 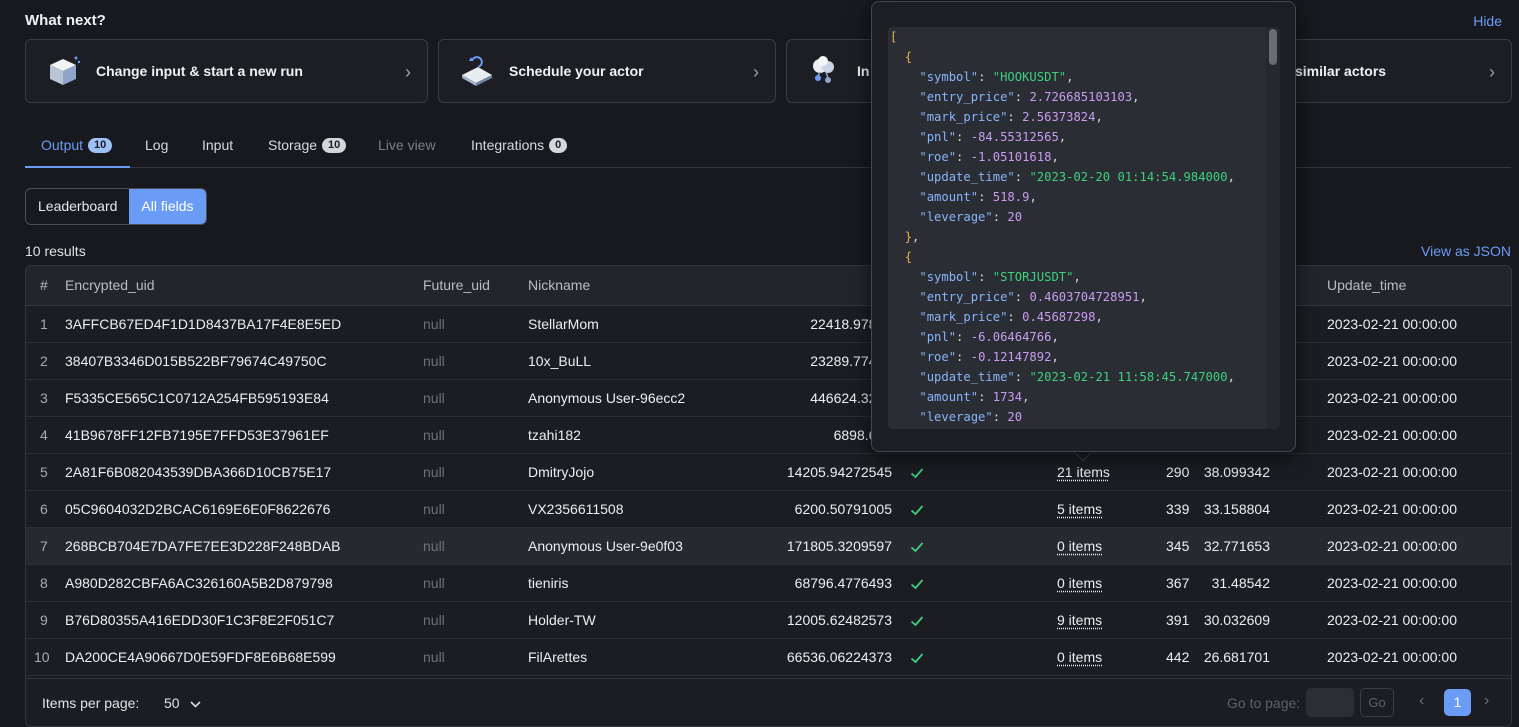 I want to click on hide-link: Hide, so click(x=1487, y=21).